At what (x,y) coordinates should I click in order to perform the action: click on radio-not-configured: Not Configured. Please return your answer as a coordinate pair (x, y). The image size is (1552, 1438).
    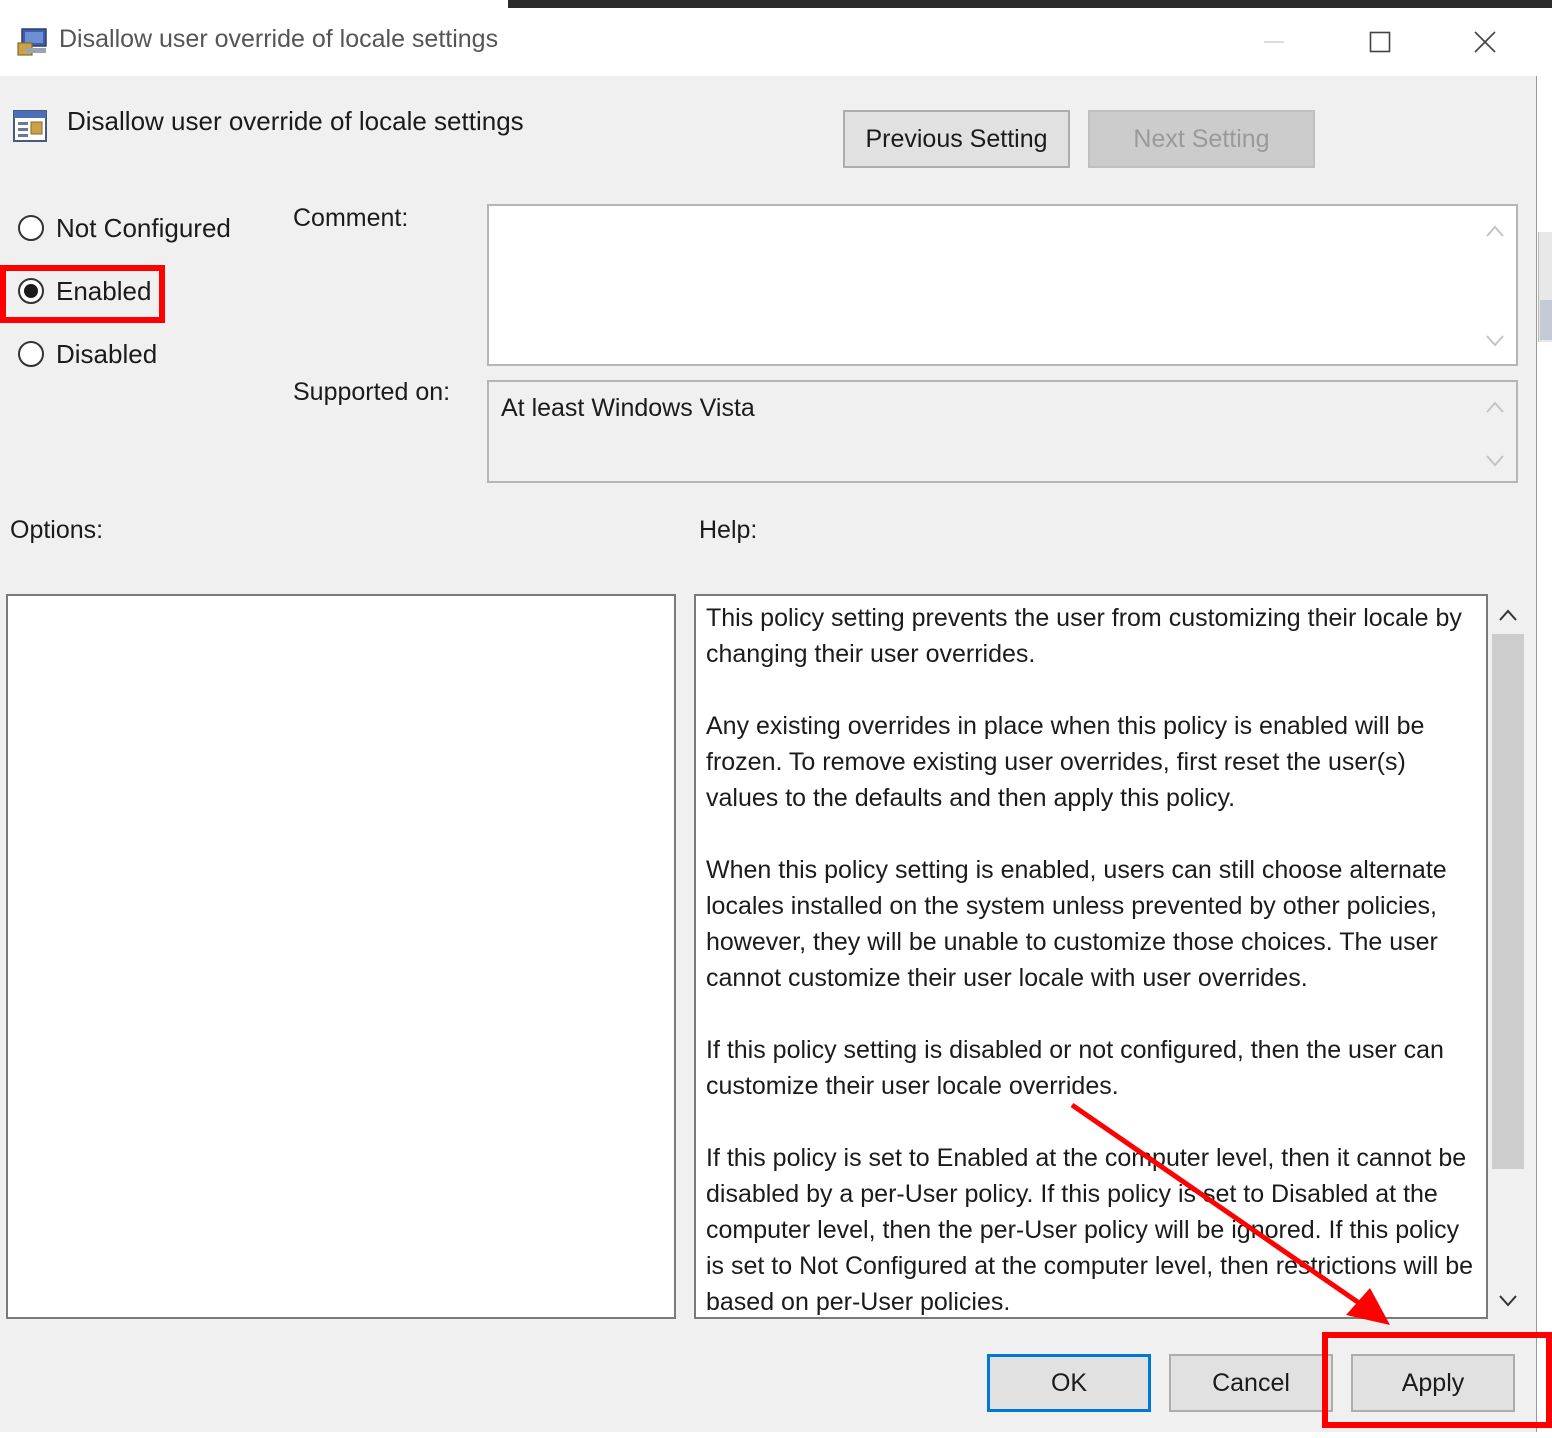
    Looking at the image, I should click on (124, 228).